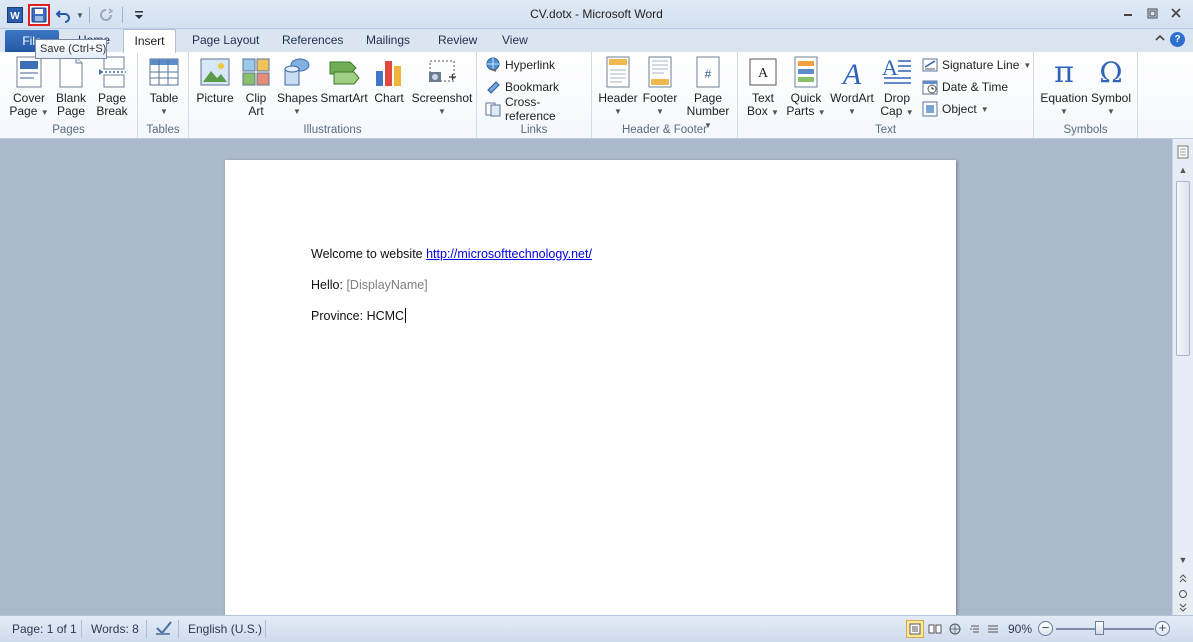  I want to click on chart-button: Chart, so click(389, 80).